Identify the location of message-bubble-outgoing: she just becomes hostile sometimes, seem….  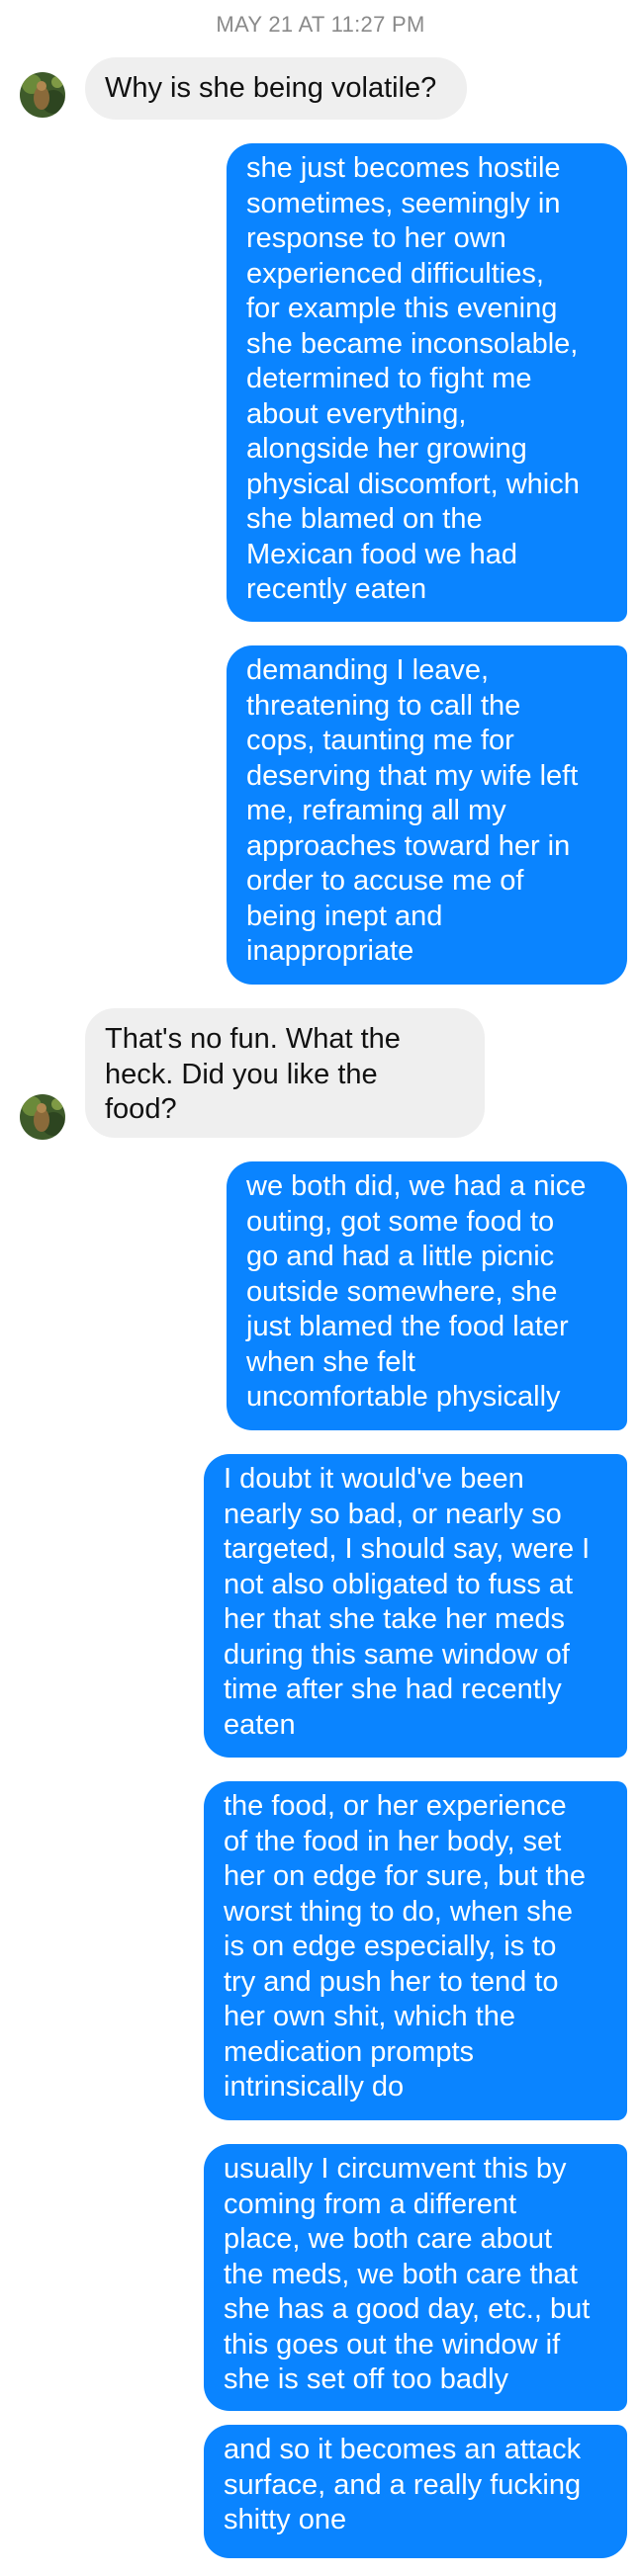
(427, 382).